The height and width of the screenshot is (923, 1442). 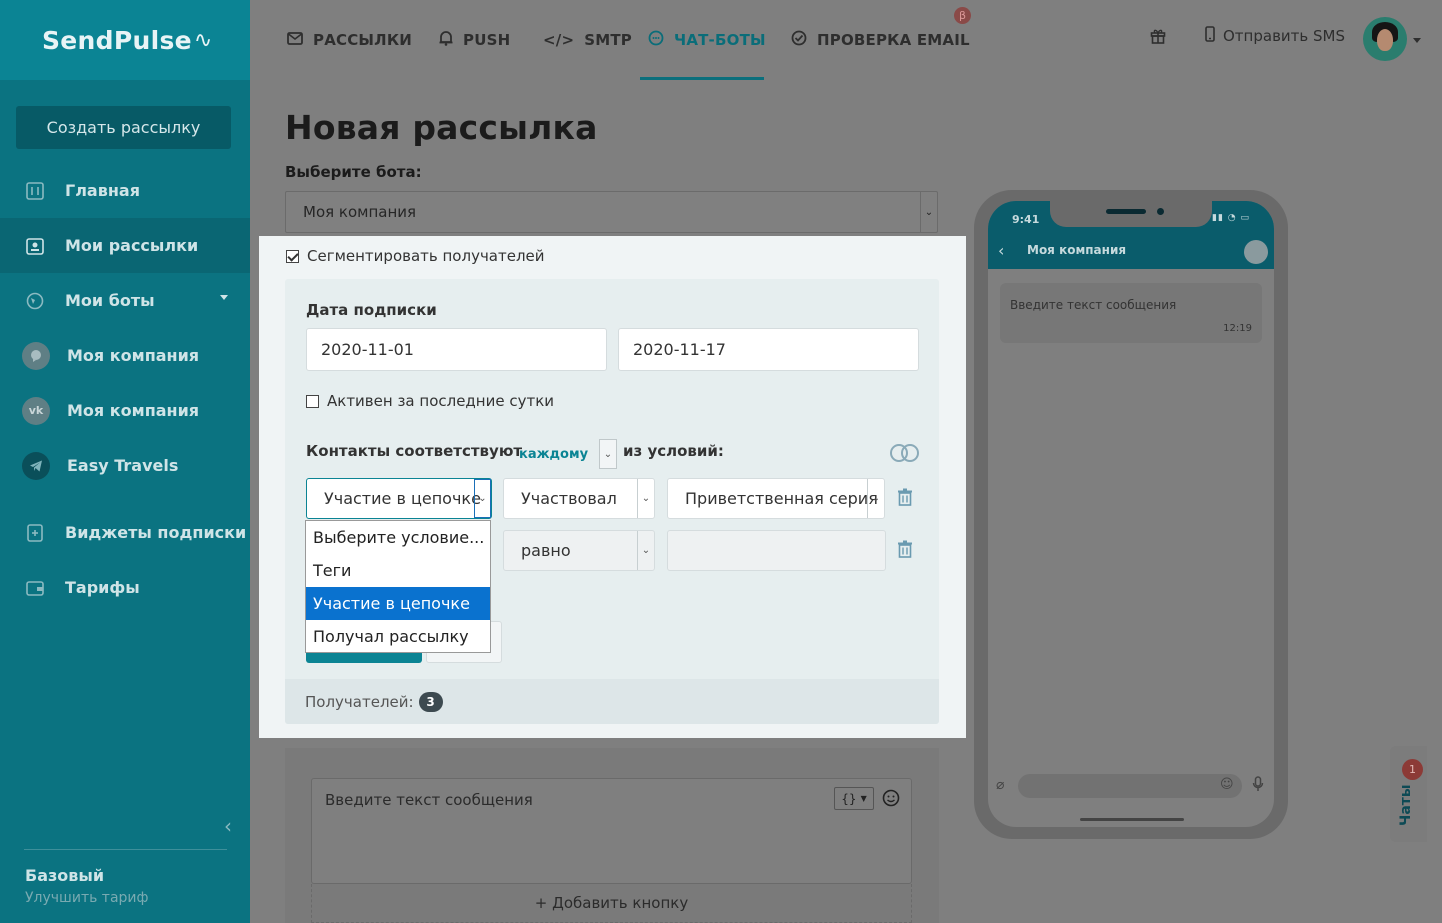 I want to click on tab-email-verify: ПРОВЕРКА EMAIL, so click(x=880, y=40).